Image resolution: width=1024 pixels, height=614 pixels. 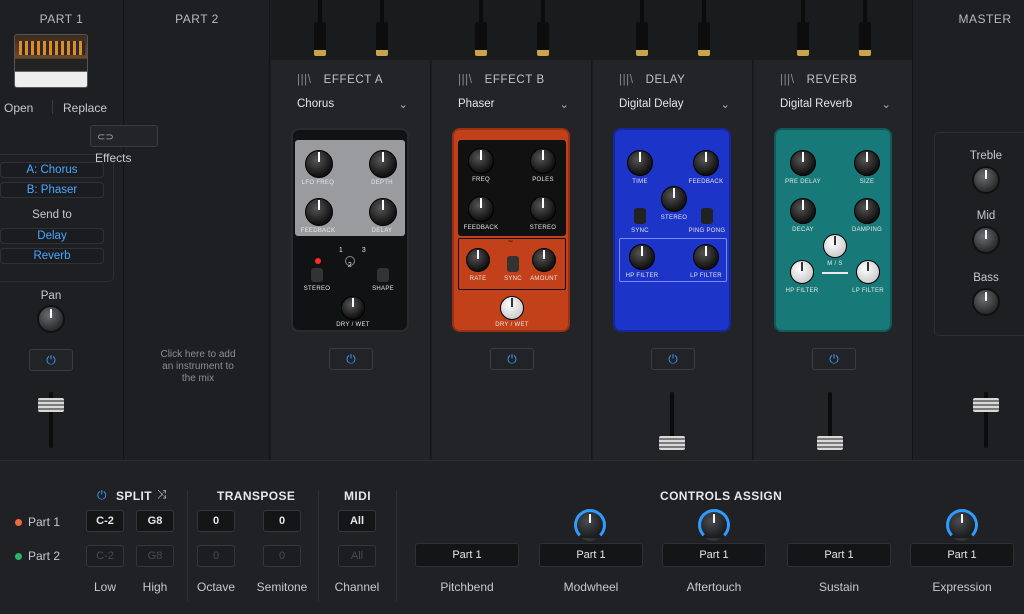 I want to click on ms-knob, so click(x=835, y=246).